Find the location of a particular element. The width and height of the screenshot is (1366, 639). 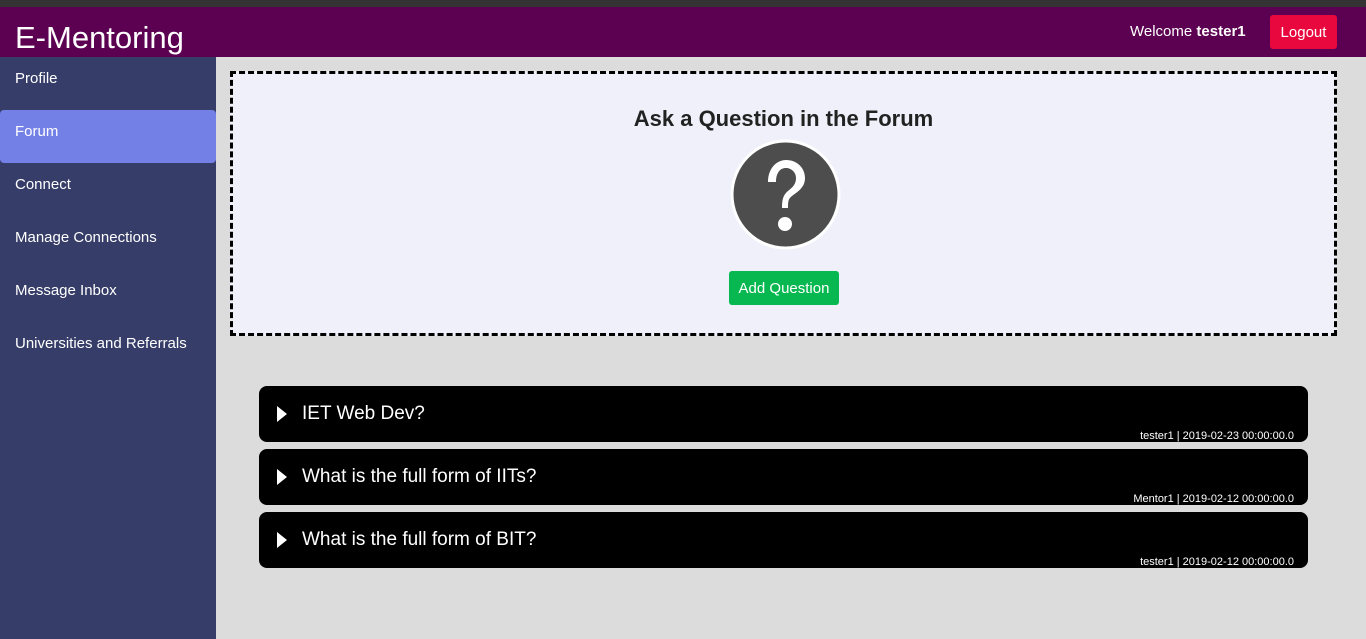

sidebar-item-manage-connections: Manage Connections is located at coordinates (108, 242).